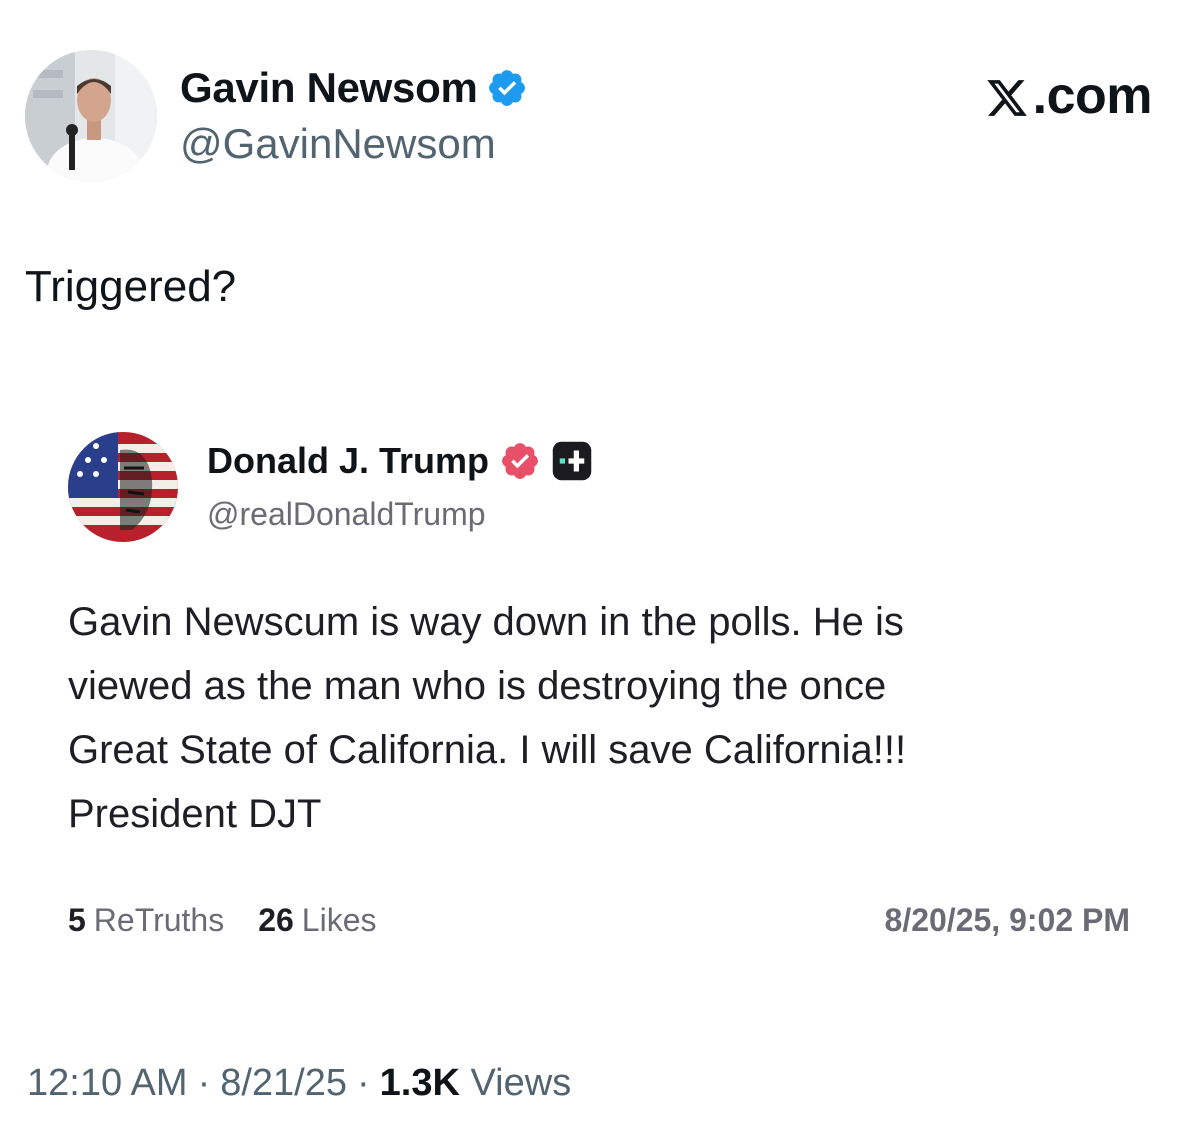 This screenshot has height=1122, width=1200. I want to click on views-count: 1.3K, so click(419, 1083).